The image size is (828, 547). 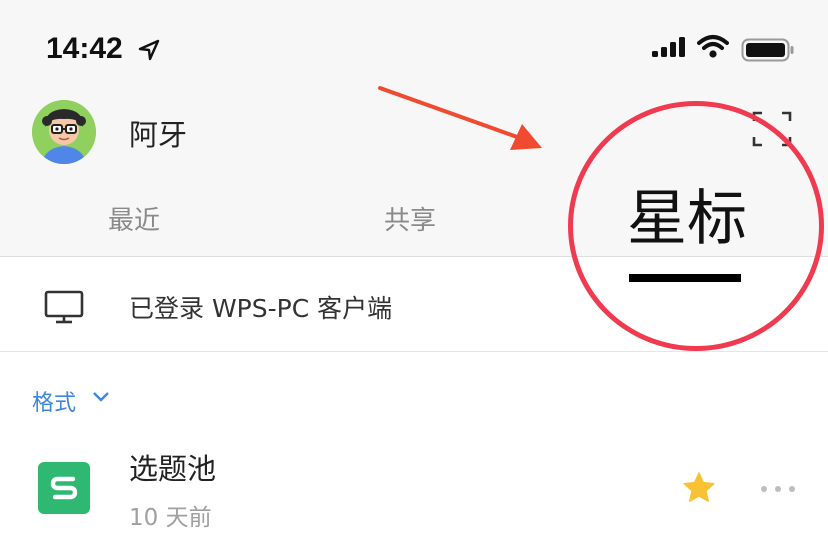 What do you see at coordinates (460, 118) in the screenshot?
I see `red-arrow-annotation` at bounding box center [460, 118].